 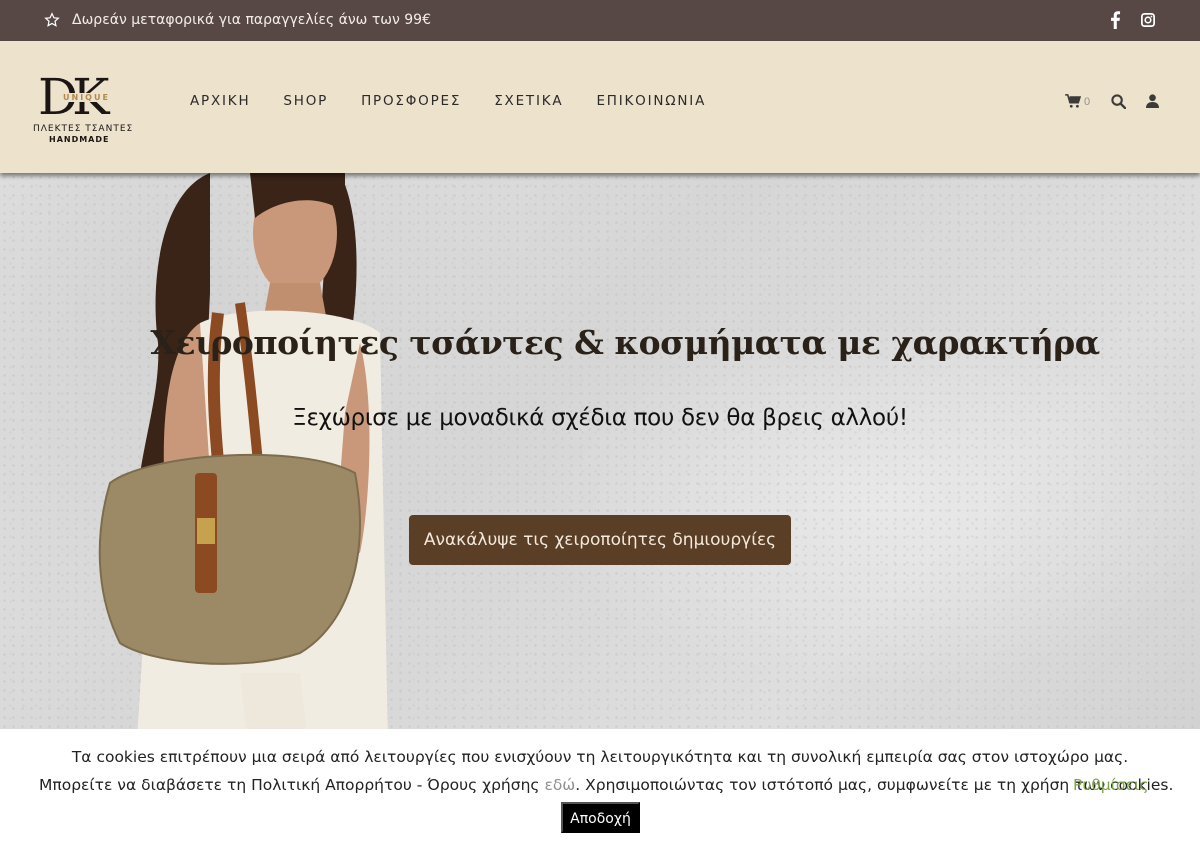 I want to click on accept-cookies-button: Αποδοχή, so click(x=600, y=817).